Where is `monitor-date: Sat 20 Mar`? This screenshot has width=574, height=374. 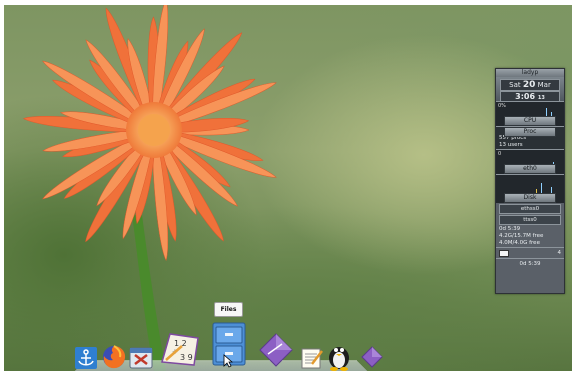 monitor-date: Sat 20 Mar is located at coordinates (530, 85).